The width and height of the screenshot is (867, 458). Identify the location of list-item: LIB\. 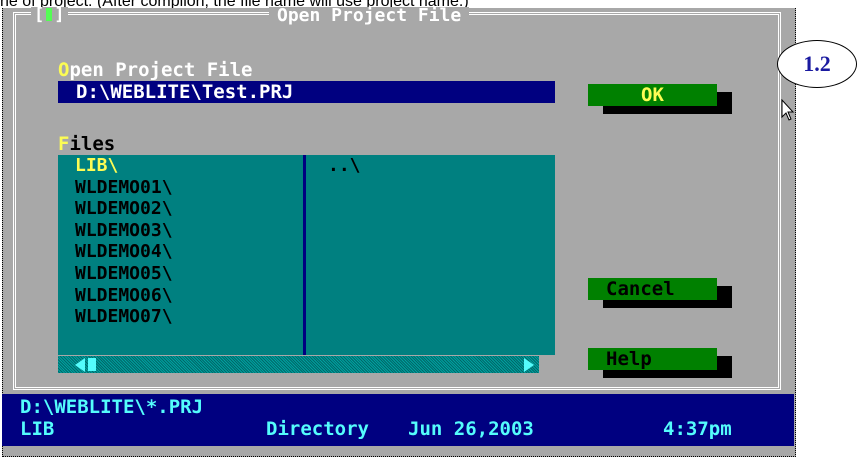
(124, 166).